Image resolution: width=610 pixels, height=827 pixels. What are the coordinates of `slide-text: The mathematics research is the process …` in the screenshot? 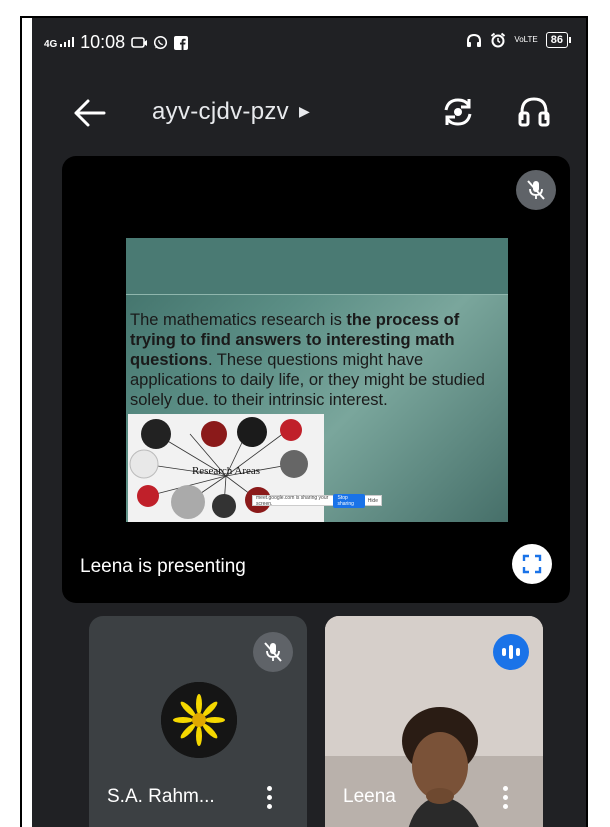 It's located at (316, 360).